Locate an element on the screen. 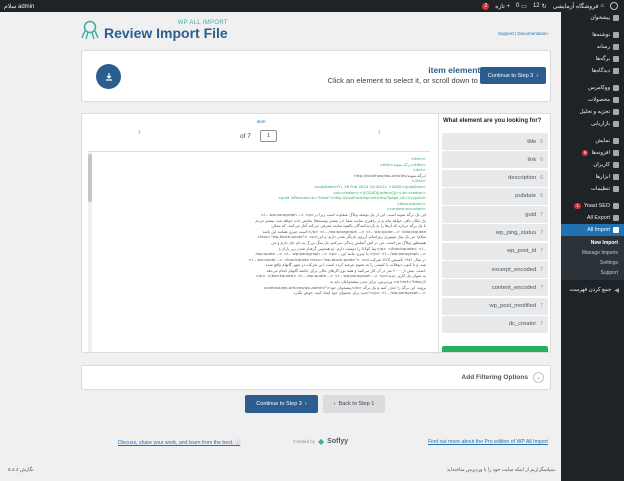 The height and width of the screenshot is (481, 624). element-name: guid is located at coordinates (531, 214).